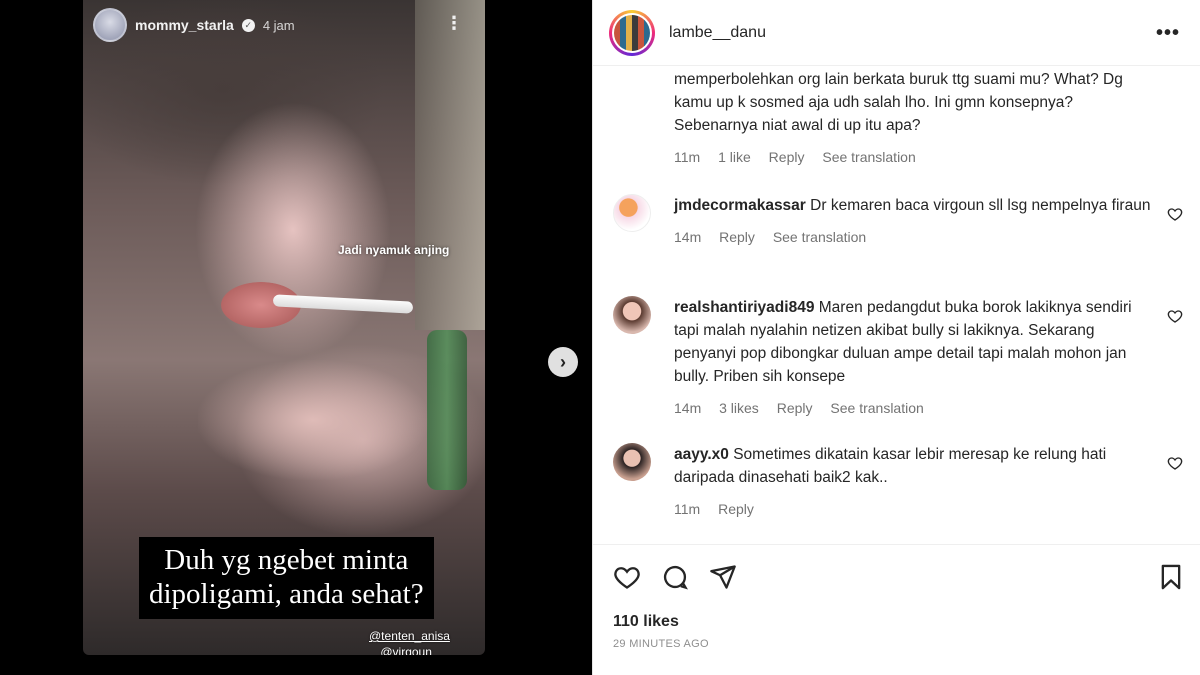 The width and height of the screenshot is (1200, 675). Describe the element at coordinates (717, 33) in the screenshot. I see `post-author-username: lambe__danu` at that location.